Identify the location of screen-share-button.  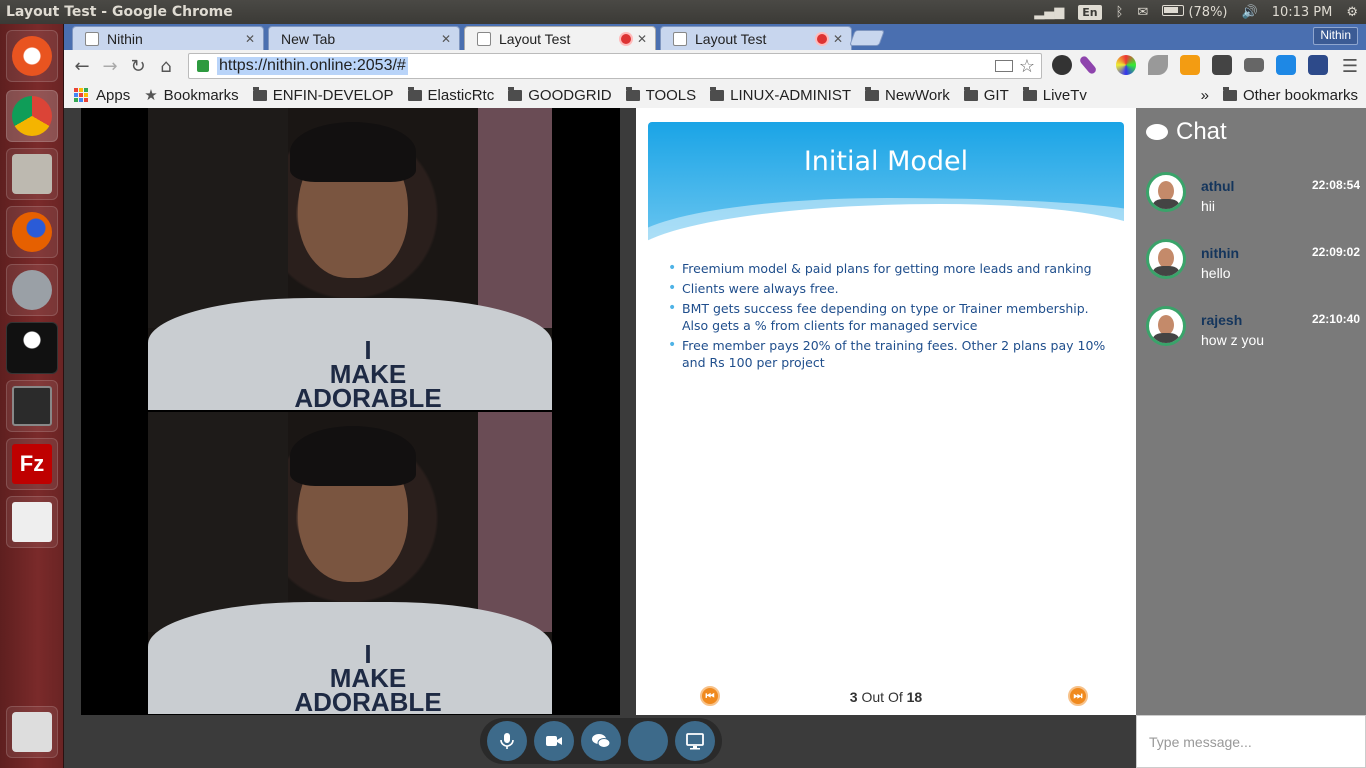
(694, 741).